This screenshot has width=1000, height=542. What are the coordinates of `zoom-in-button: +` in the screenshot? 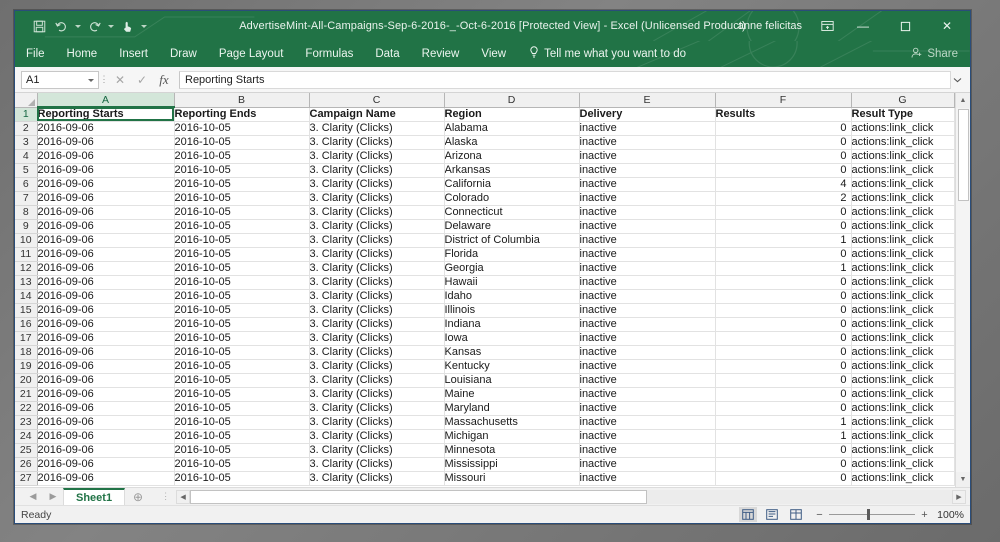 It's located at (924, 515).